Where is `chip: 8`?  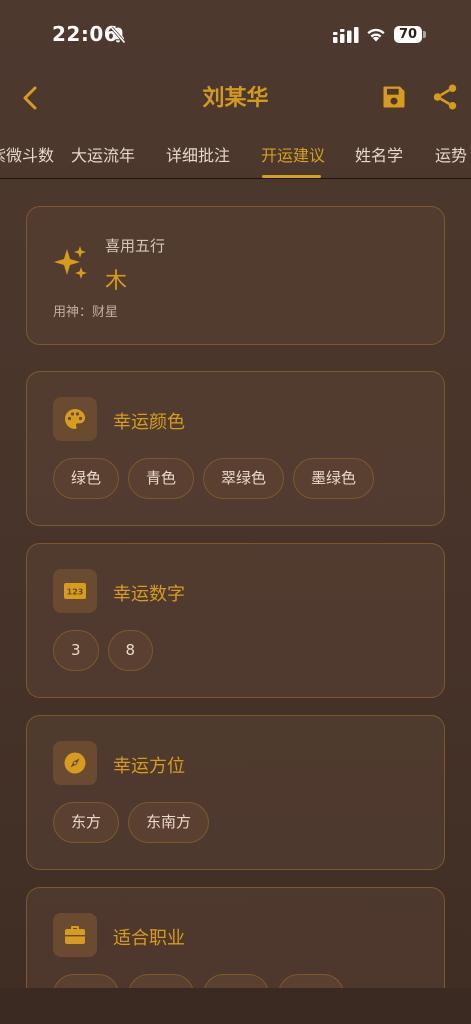
chip: 8 is located at coordinates (130, 650).